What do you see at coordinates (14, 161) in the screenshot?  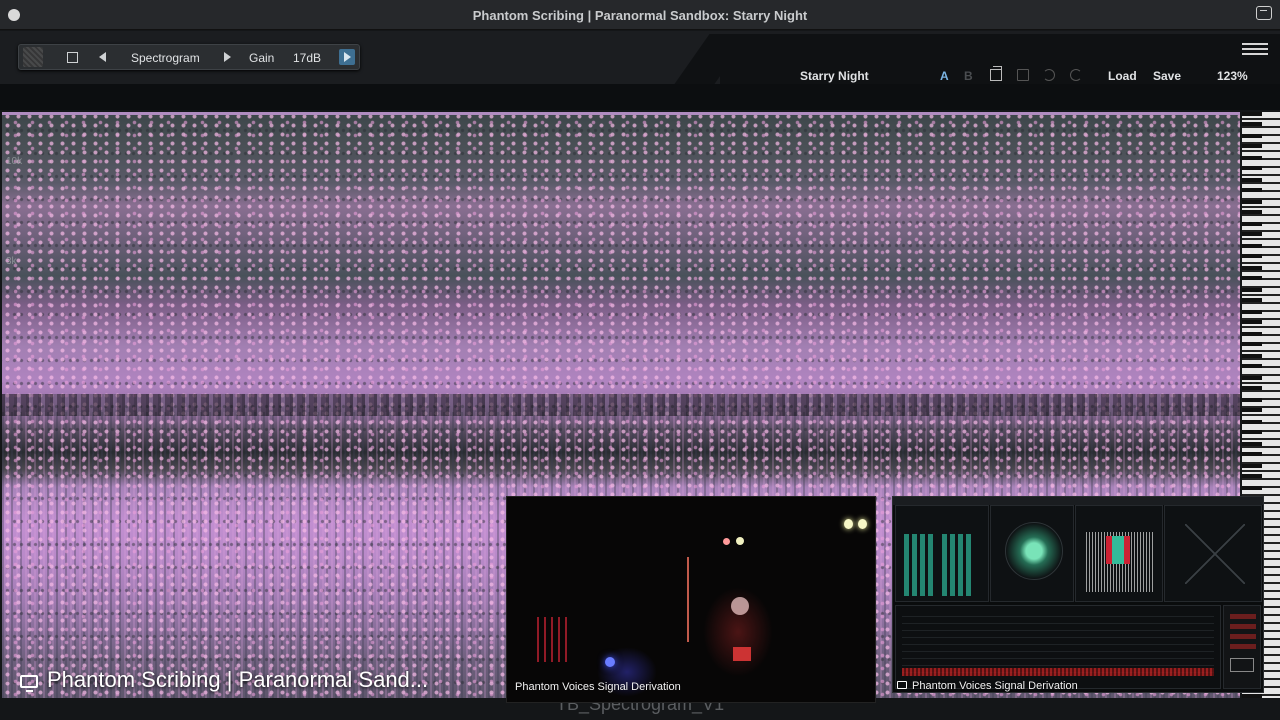 I see `freq-label: 10k` at bounding box center [14, 161].